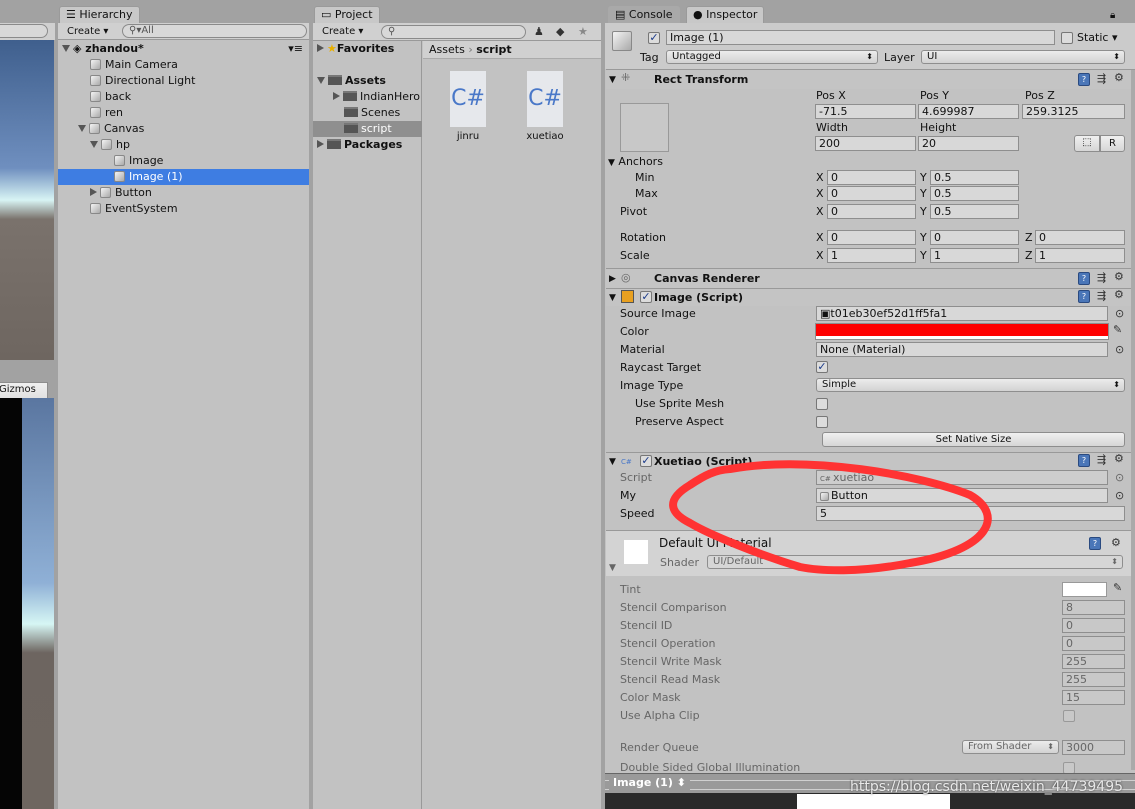  Describe the element at coordinates (134, 65) in the screenshot. I see `hierarchy-item: Main Camera` at that location.